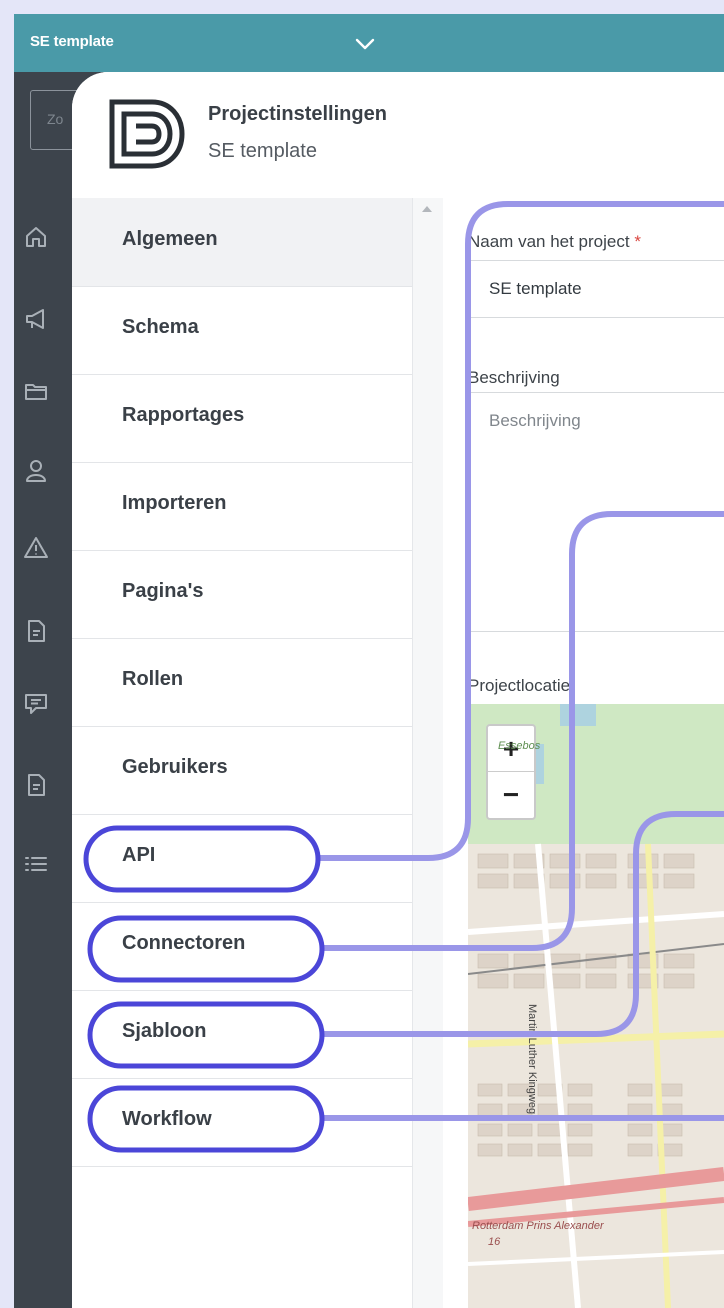  What do you see at coordinates (72, 41) in the screenshot?
I see `project-switcher-label: SE template` at bounding box center [72, 41].